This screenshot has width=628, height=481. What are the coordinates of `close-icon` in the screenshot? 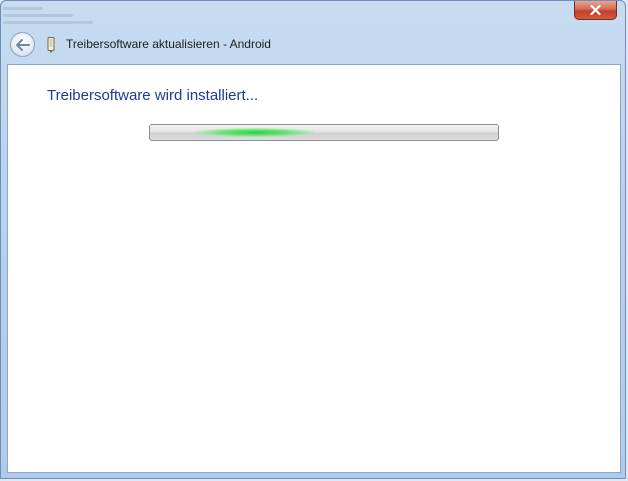 It's located at (595, 10).